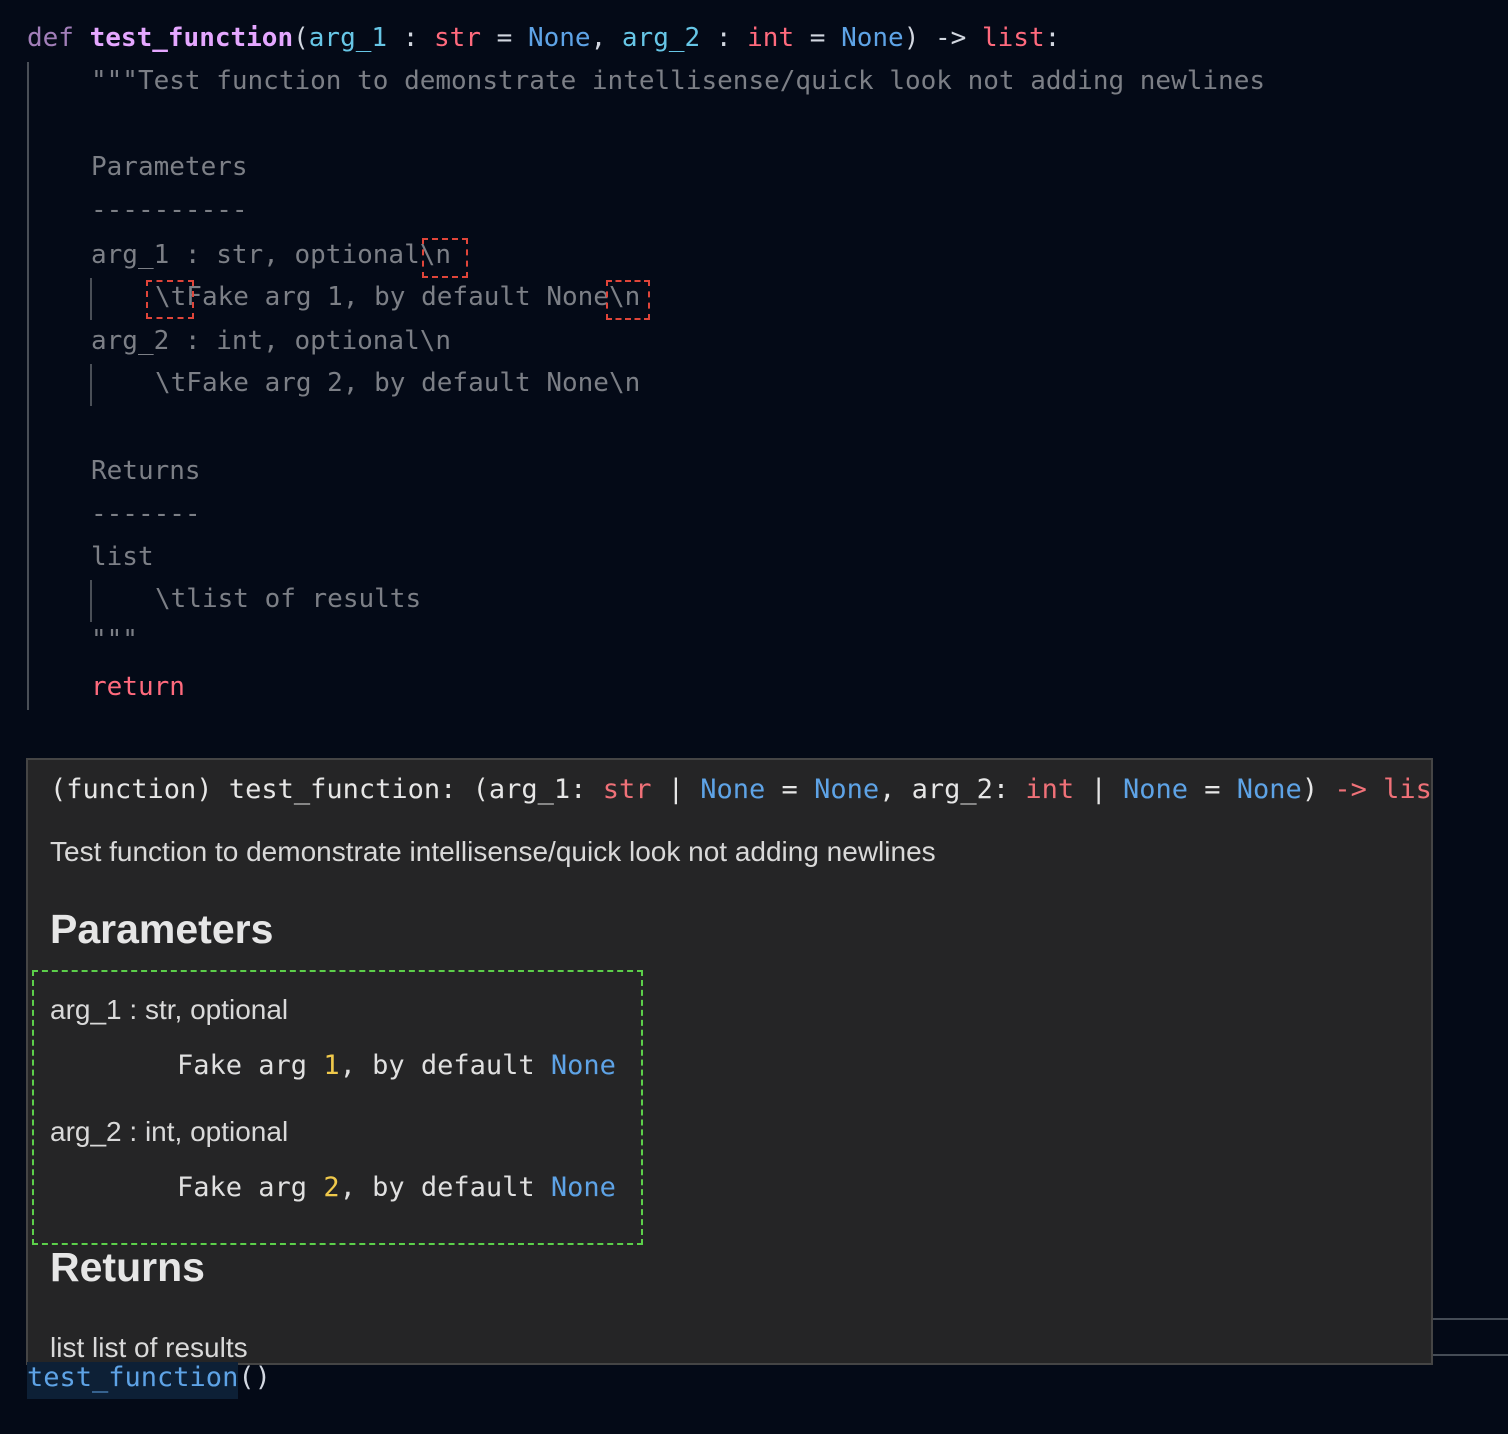  Describe the element at coordinates (239, 341) in the screenshot. I see `docstring-line: arg_2 : int, optional\n` at that location.